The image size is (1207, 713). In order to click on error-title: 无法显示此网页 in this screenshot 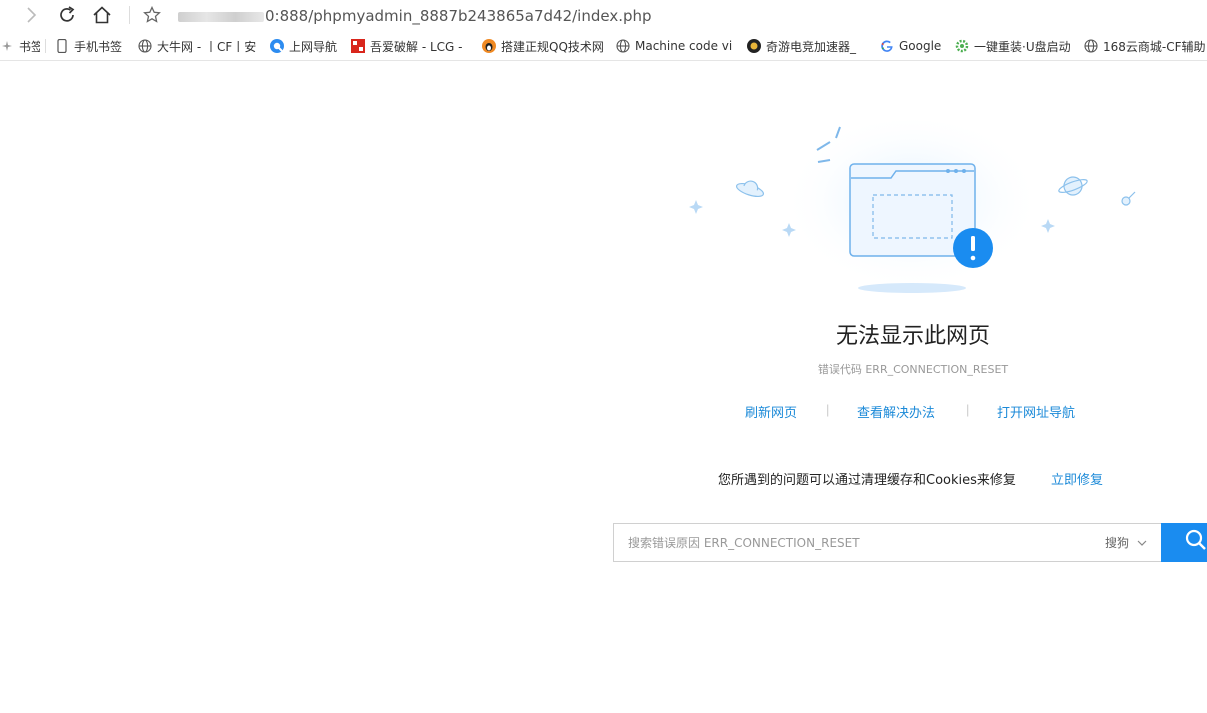, I will do `click(912, 336)`.